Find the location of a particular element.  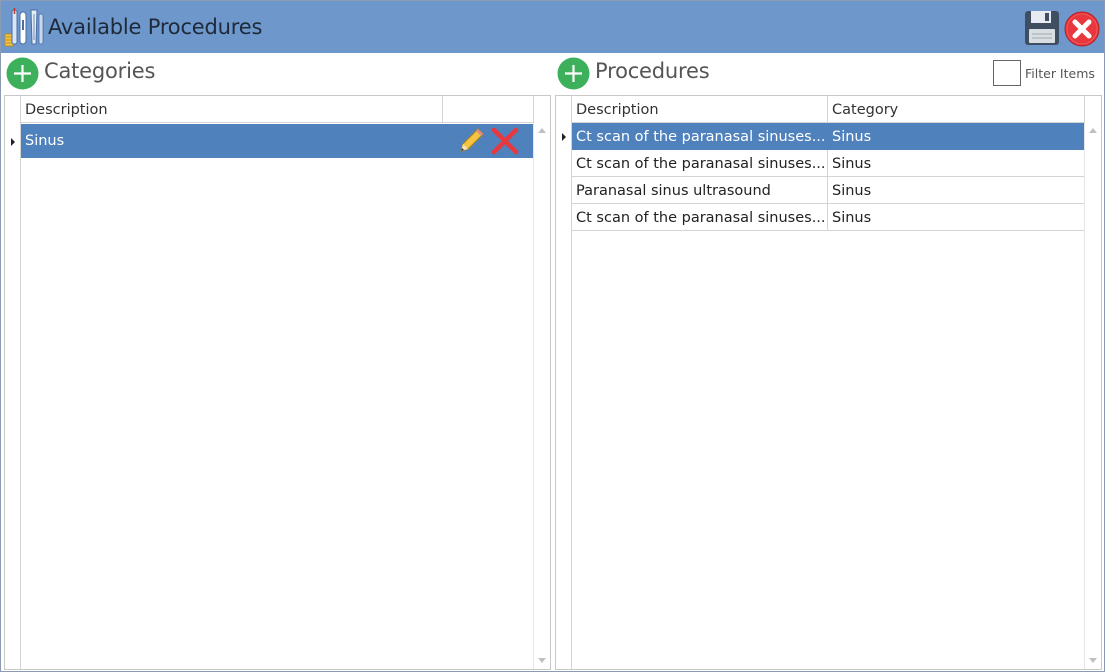

categories-scrollbar is located at coordinates (541, 396).